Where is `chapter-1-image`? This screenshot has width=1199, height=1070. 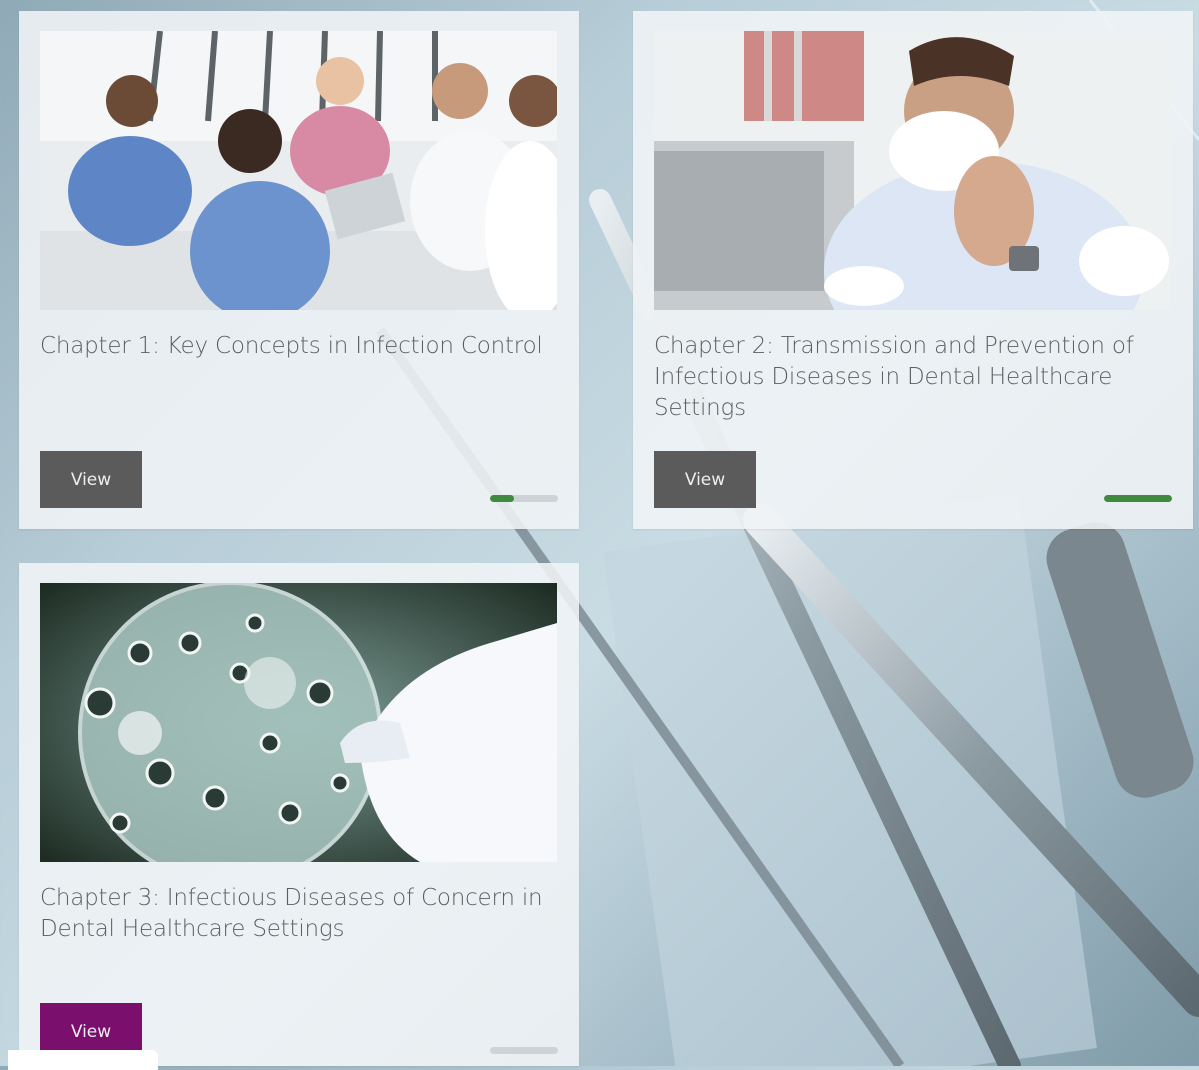
chapter-1-image is located at coordinates (298, 170).